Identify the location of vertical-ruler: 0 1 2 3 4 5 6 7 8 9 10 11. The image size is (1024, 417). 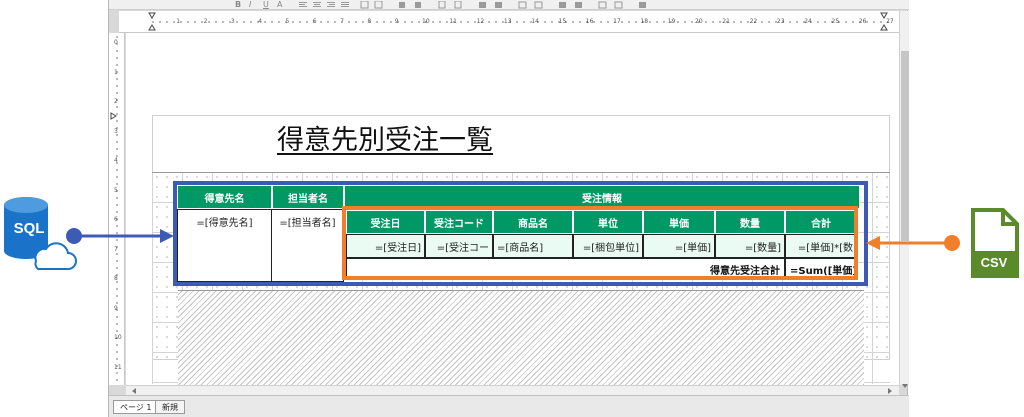
(117, 209).